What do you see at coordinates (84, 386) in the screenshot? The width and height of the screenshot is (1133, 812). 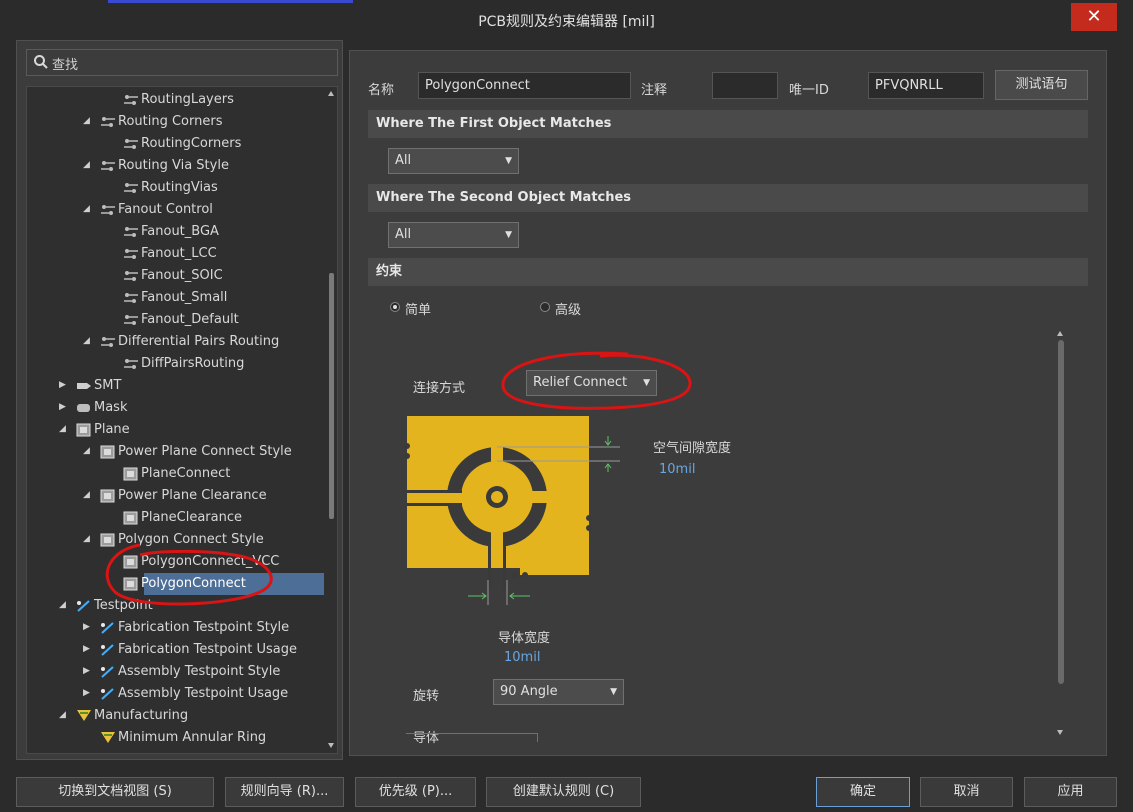 I see `smt-icon` at bounding box center [84, 386].